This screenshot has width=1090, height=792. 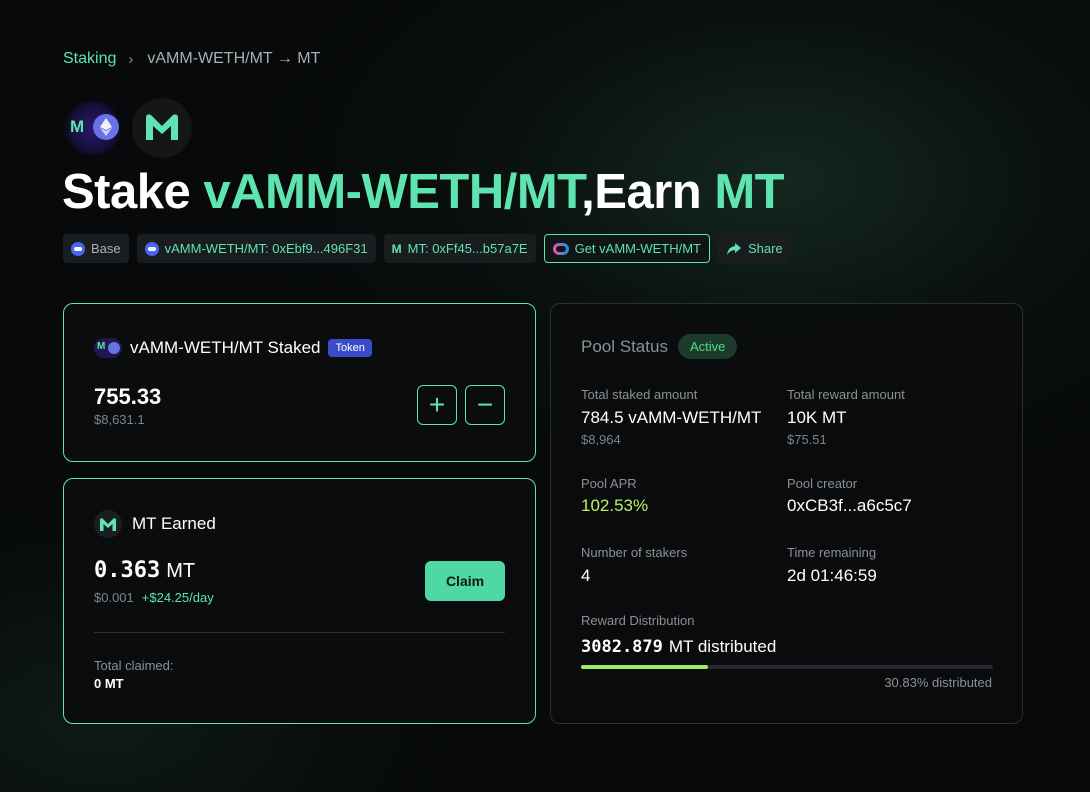 I want to click on staked-amount: 755.33, so click(x=128, y=396).